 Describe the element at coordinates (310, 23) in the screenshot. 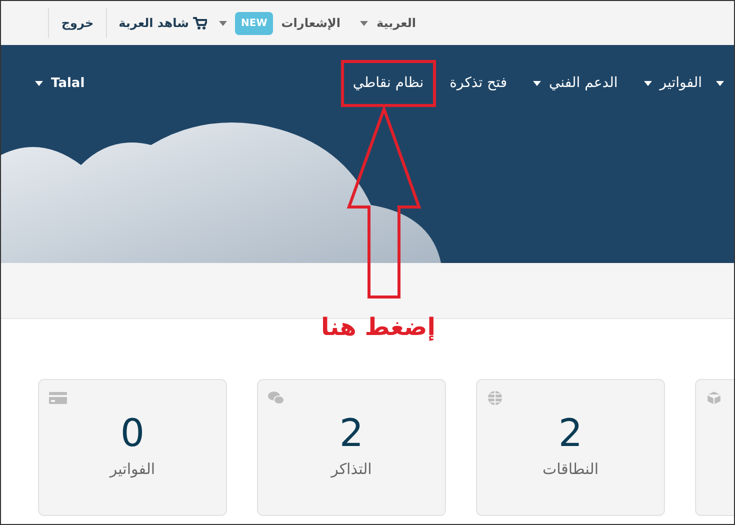

I see `notifications-link: الإشعارات` at that location.